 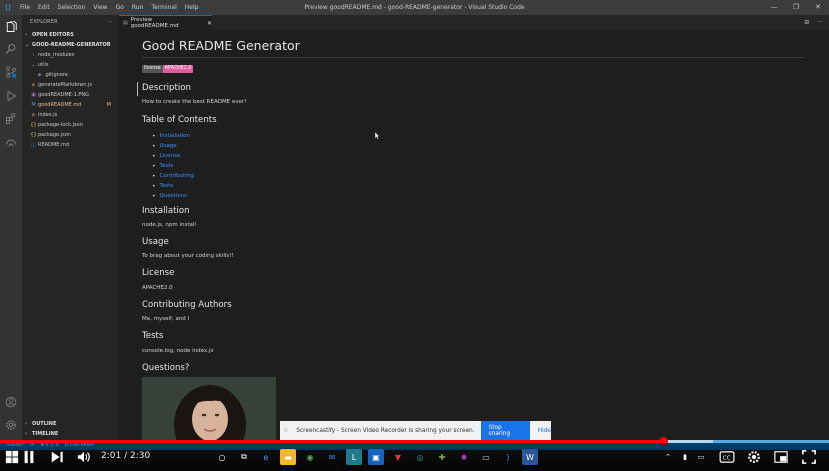 What do you see at coordinates (173, 176) in the screenshot?
I see `toc-link: Contributing` at bounding box center [173, 176].